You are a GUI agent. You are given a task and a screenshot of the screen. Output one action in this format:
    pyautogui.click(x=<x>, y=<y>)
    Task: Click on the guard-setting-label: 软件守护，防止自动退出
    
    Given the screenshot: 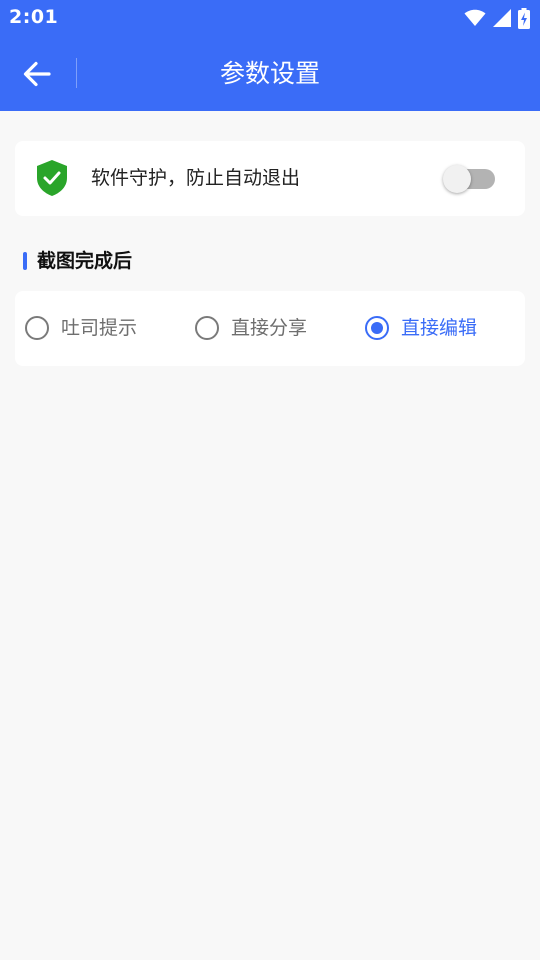 What is the action you would take?
    pyautogui.click(x=196, y=178)
    